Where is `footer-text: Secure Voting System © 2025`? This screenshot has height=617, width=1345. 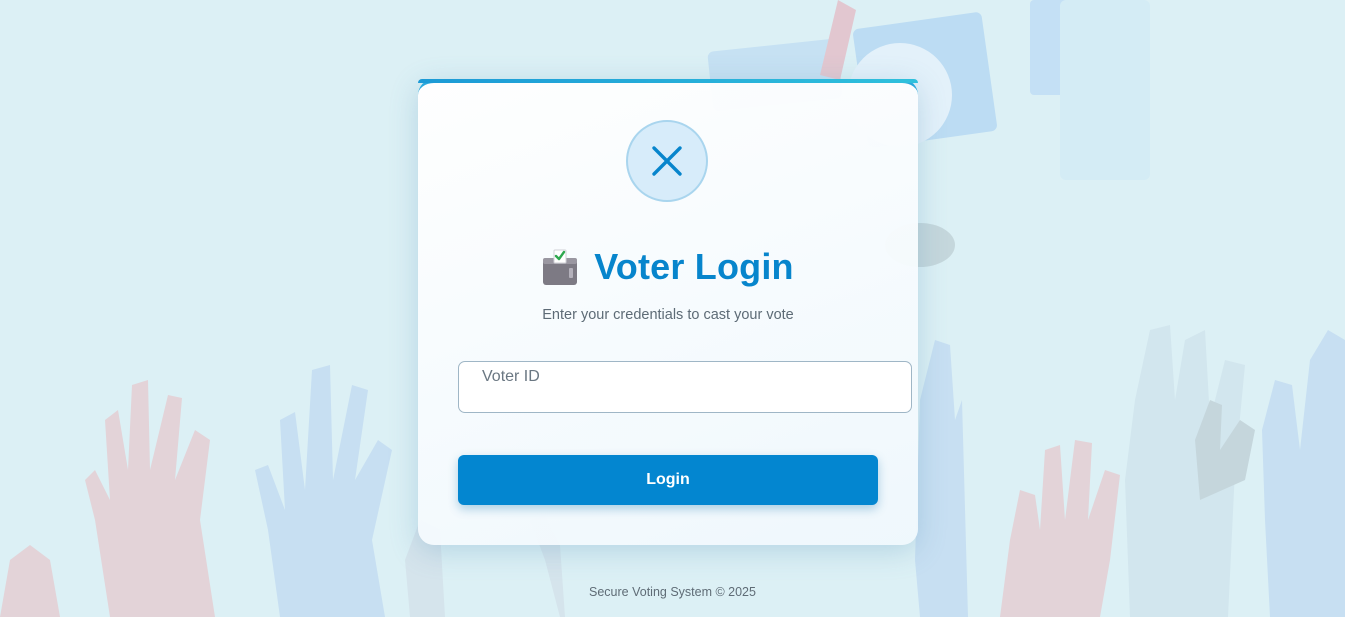
footer-text: Secure Voting System © 2025 is located at coordinates (672, 592).